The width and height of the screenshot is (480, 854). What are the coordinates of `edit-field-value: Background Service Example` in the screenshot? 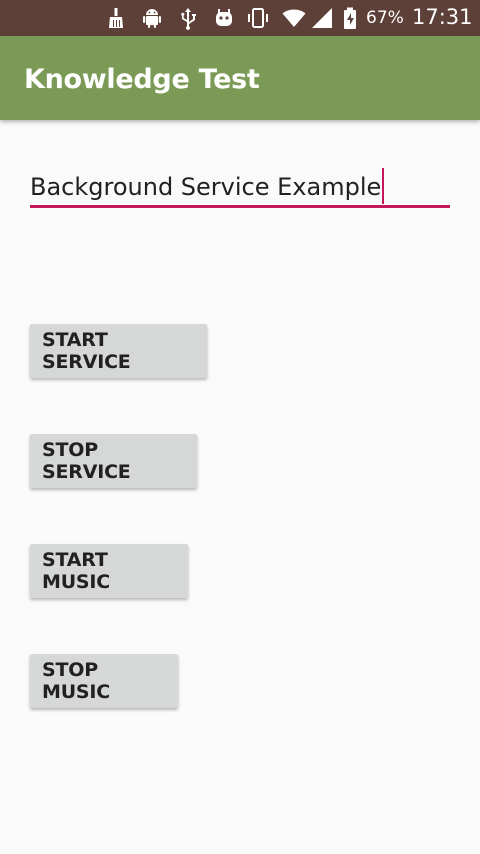 It's located at (206, 187).